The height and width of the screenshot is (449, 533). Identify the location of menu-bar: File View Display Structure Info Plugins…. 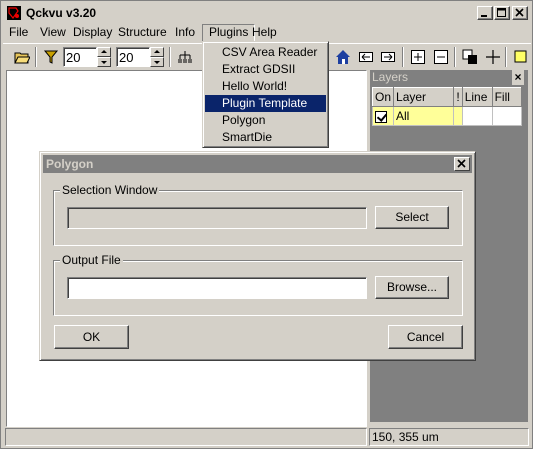
(267, 33).